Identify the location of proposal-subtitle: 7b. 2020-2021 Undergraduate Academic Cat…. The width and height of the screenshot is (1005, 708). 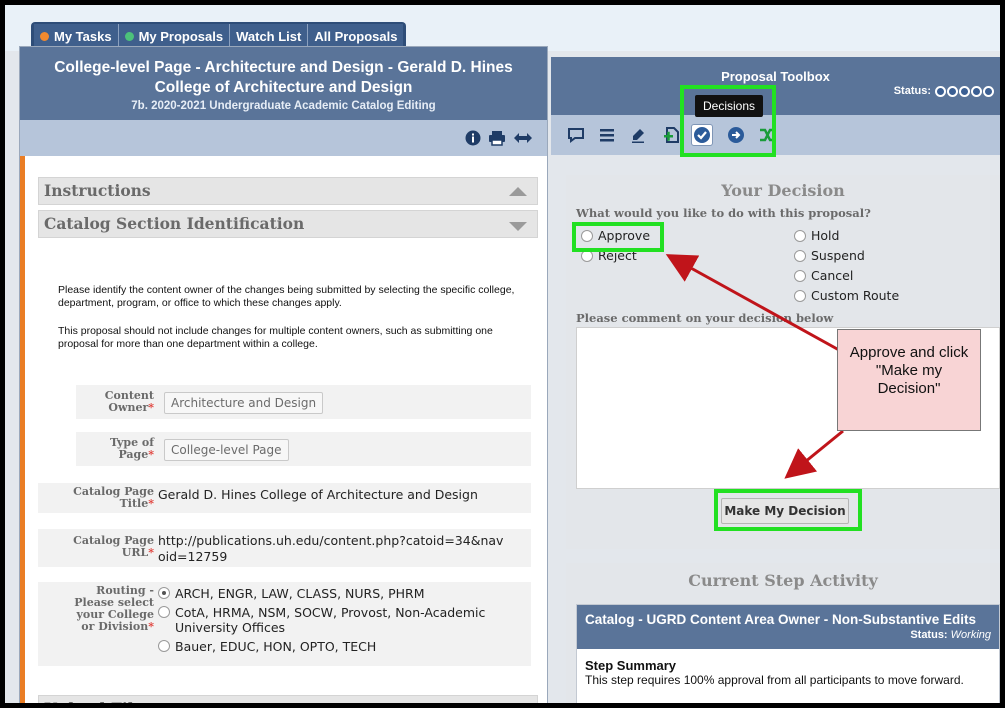
(283, 106).